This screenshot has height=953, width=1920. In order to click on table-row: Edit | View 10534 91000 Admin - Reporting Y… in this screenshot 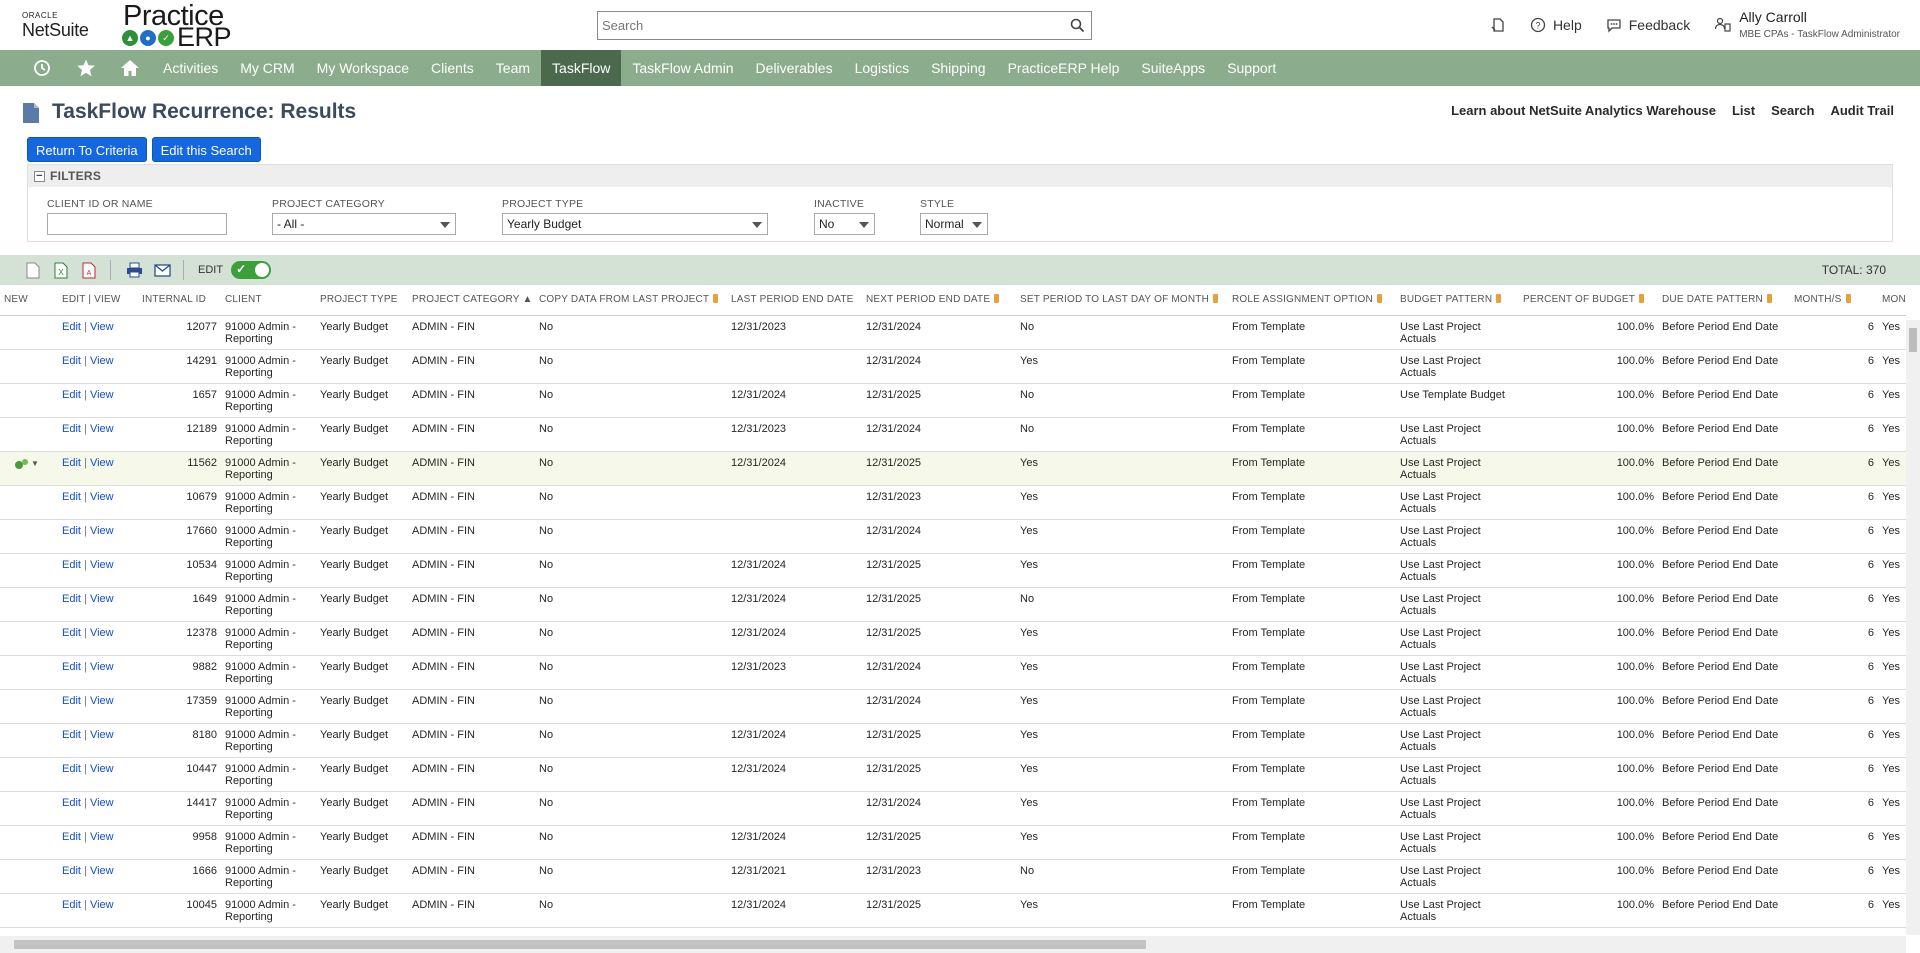, I will do `click(953, 570)`.